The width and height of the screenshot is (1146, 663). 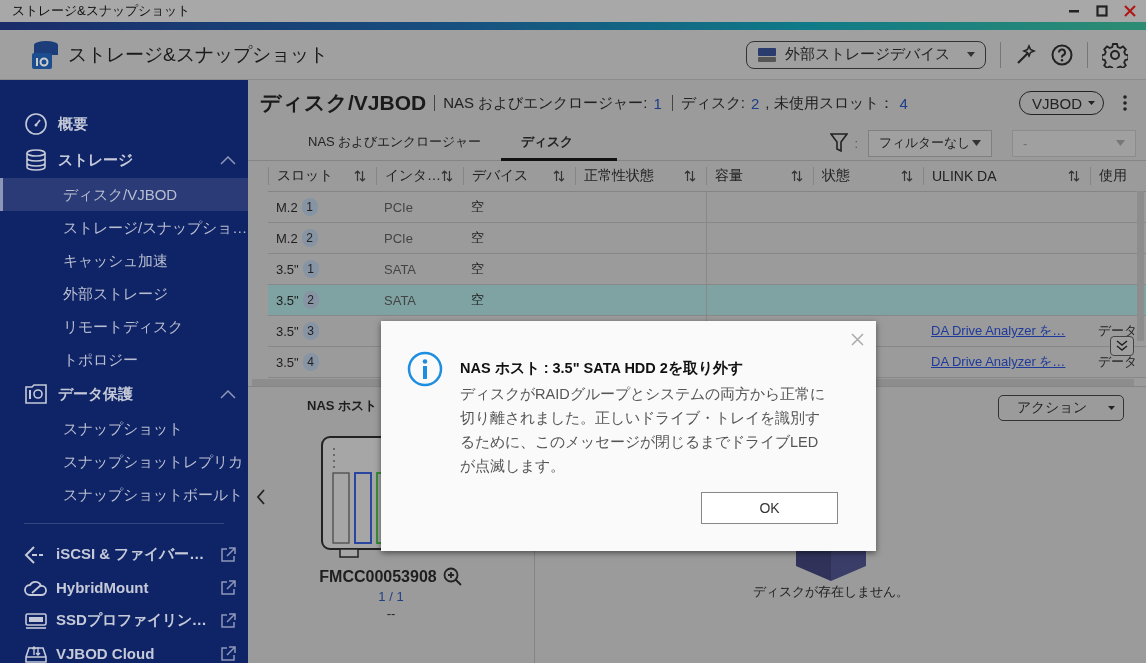 I want to click on chevron-left-icon, so click(x=261, y=497).